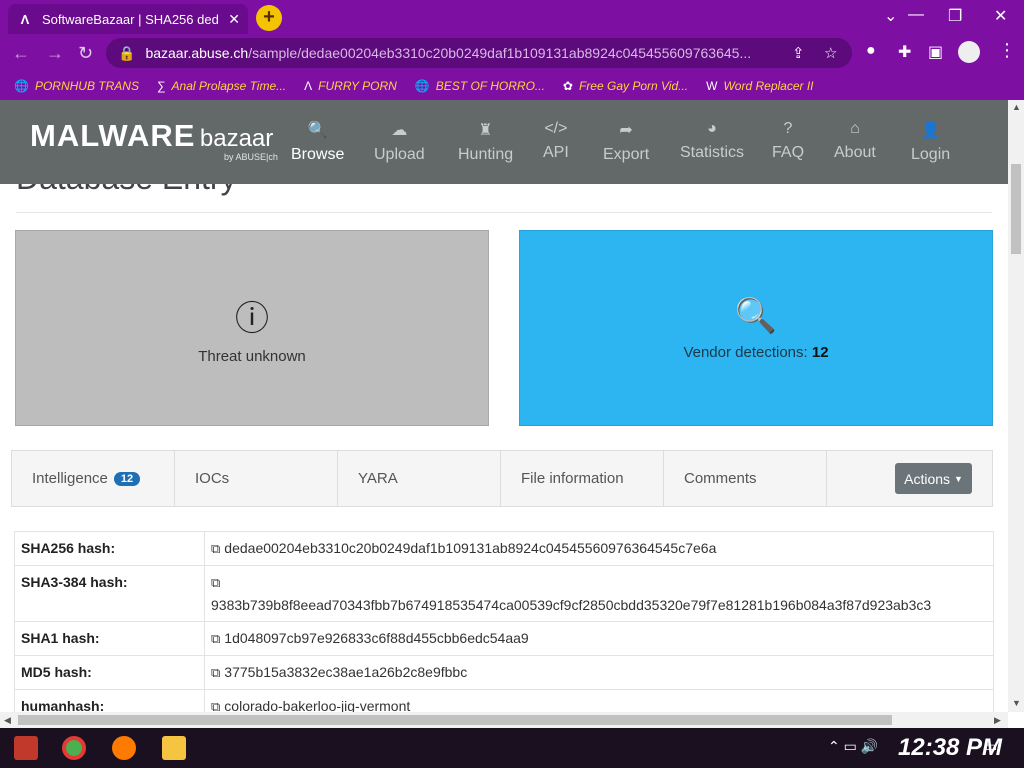  I want to click on hash-key: SHA1 hash:, so click(109, 638).